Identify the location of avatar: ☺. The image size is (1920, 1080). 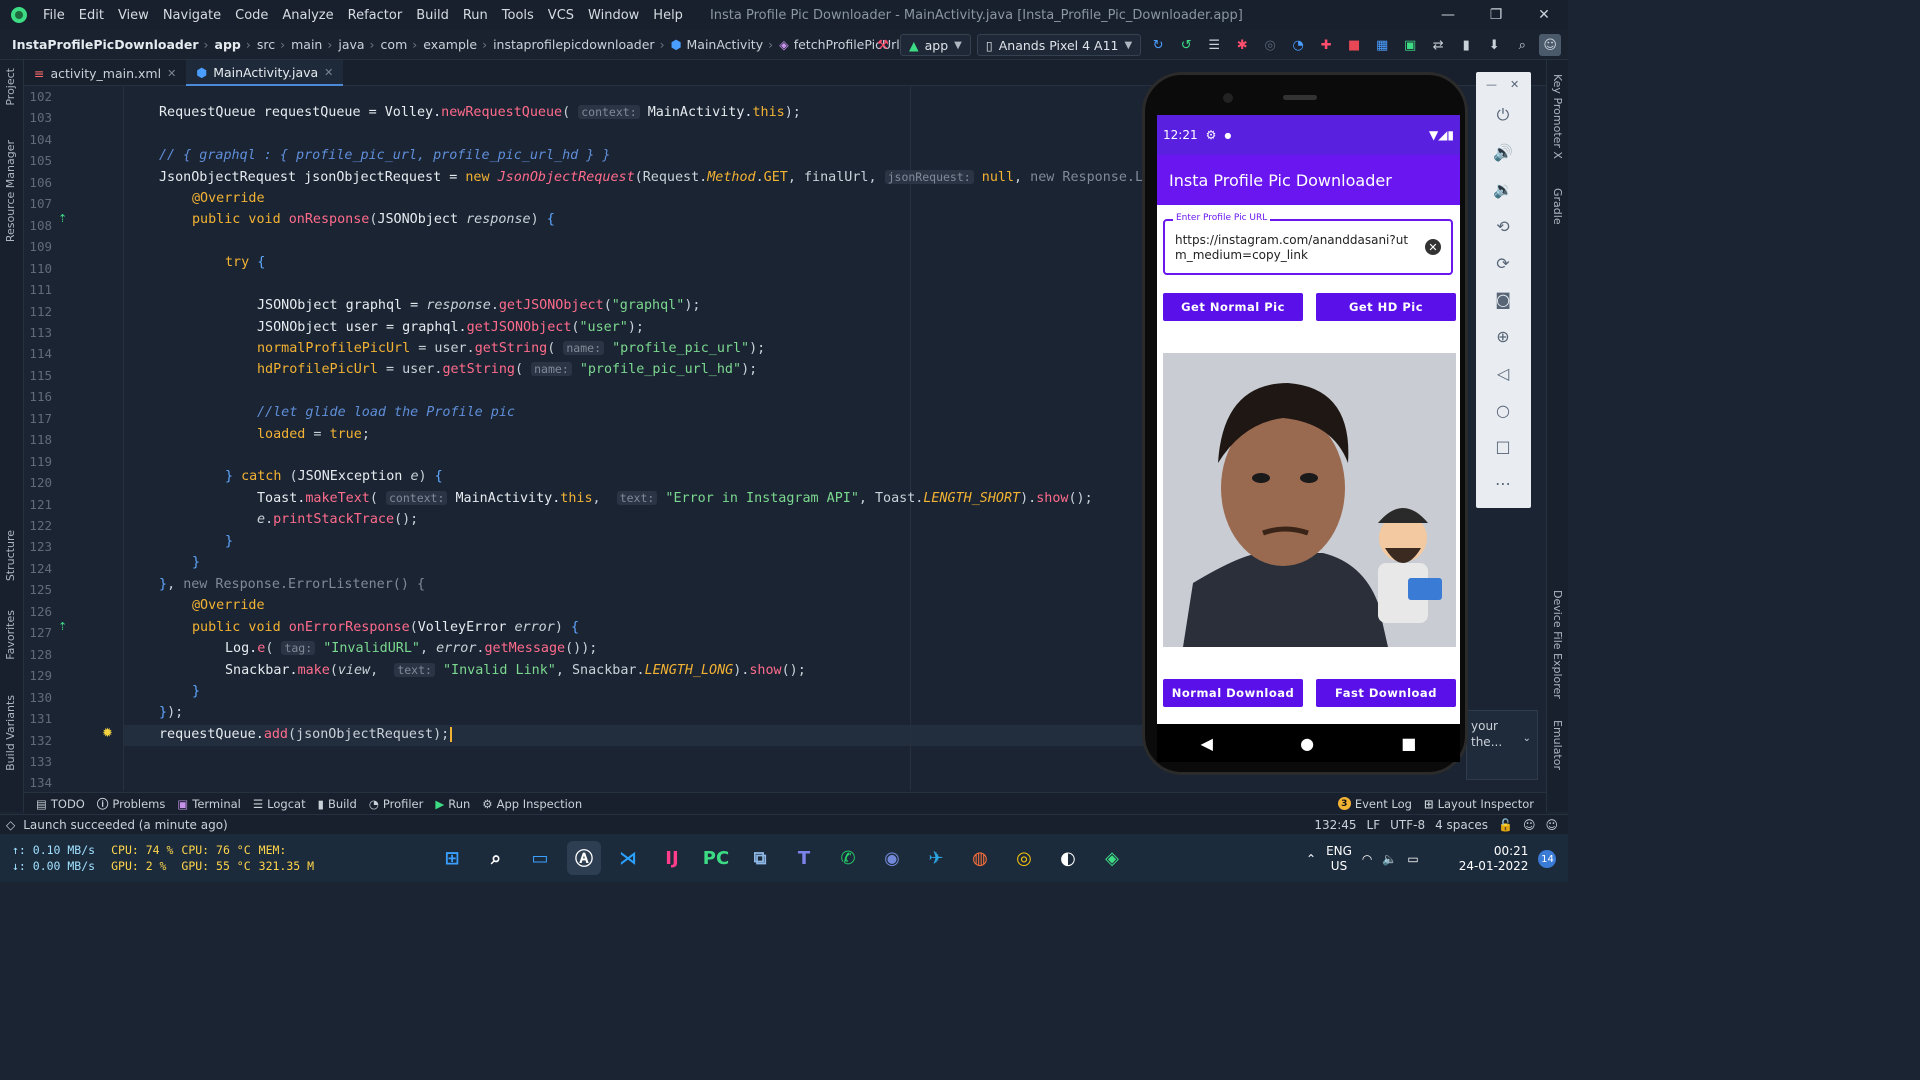
(1550, 45).